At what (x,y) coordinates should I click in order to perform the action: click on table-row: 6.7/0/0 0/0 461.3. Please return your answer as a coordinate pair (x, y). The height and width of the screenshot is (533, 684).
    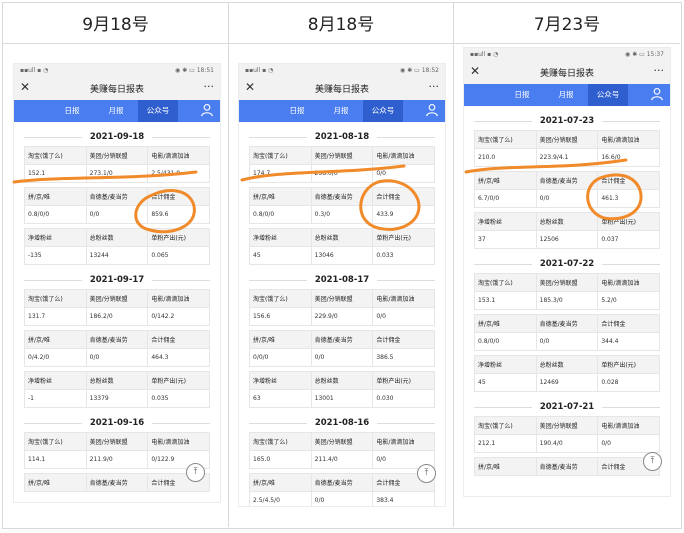
    Looking at the image, I should click on (567, 198).